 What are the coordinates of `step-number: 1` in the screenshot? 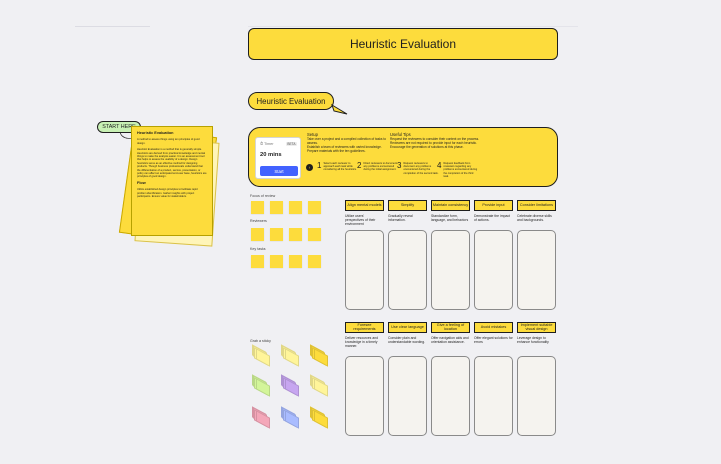 It's located at (319, 165).